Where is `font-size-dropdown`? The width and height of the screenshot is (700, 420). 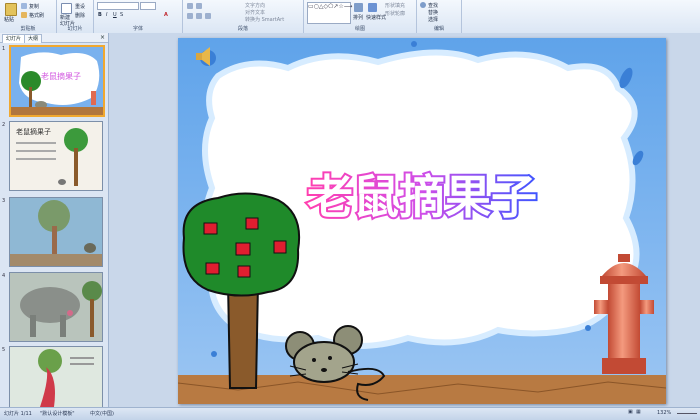 font-size-dropdown is located at coordinates (148, 6).